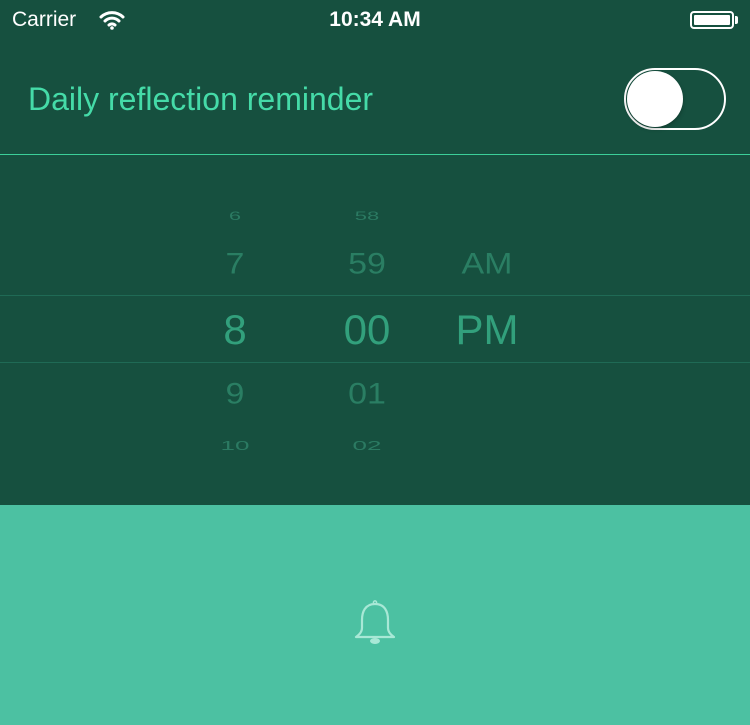  Describe the element at coordinates (736, 20) in the screenshot. I see `battery-tip` at that location.